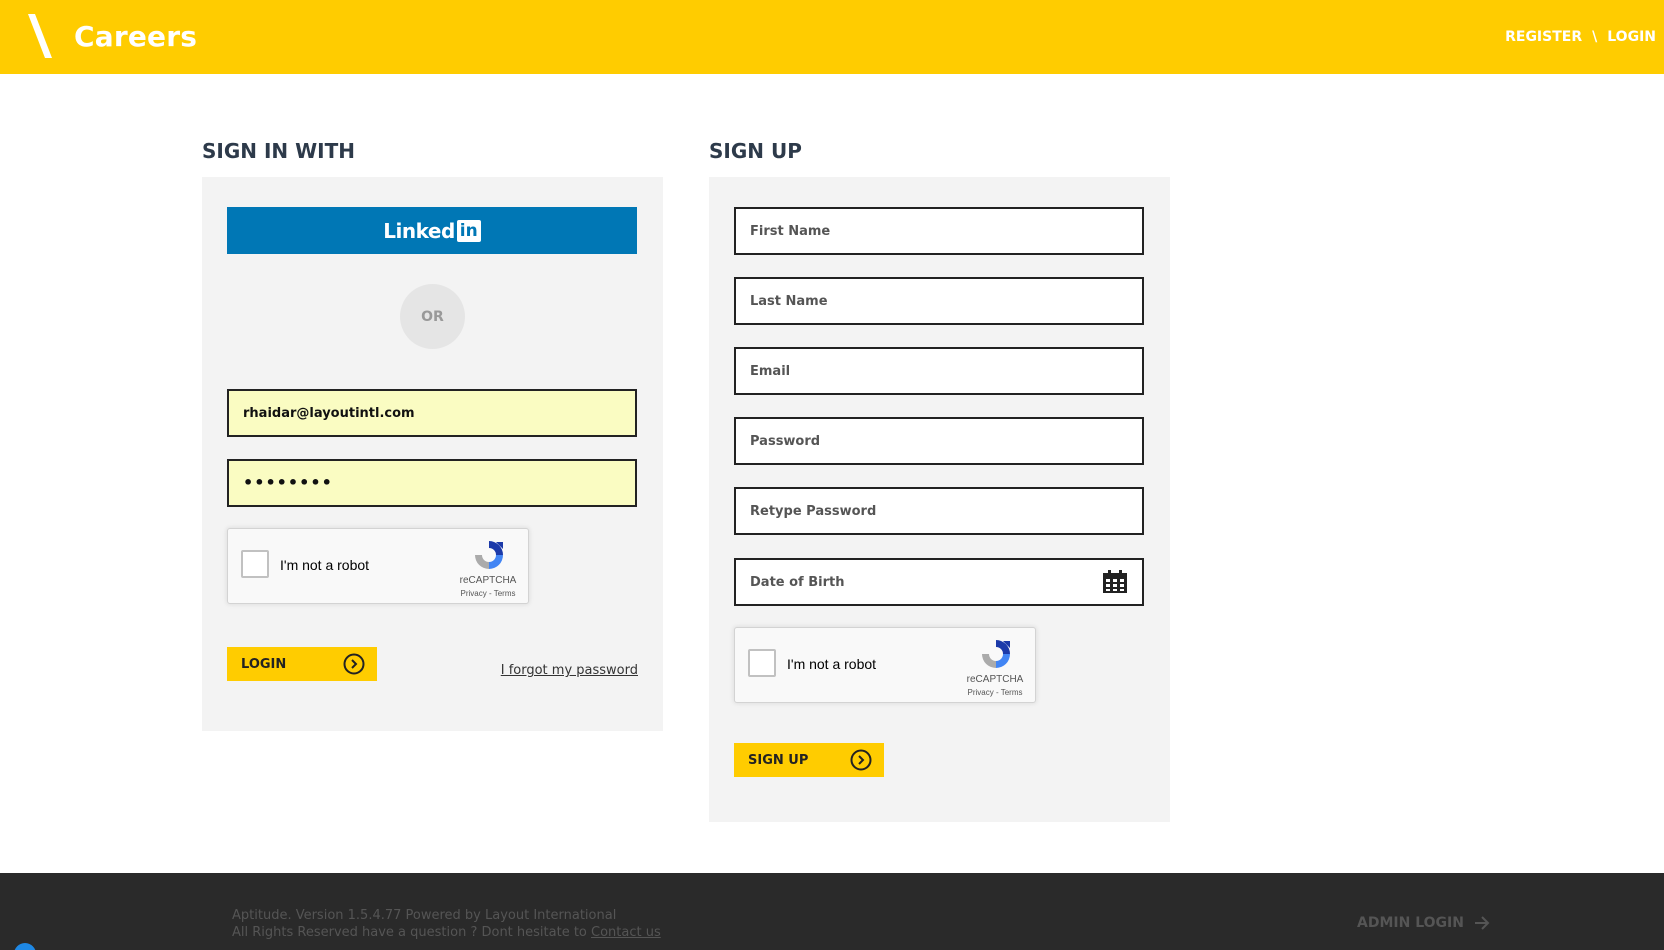 The width and height of the screenshot is (1664, 950). I want to click on linkedin-button: Linked in, so click(432, 230).